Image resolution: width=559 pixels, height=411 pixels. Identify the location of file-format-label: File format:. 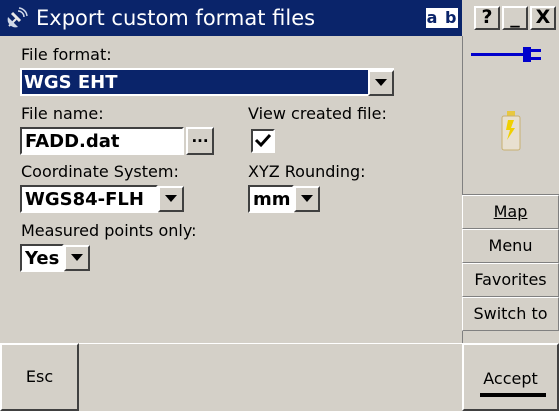
(66, 54).